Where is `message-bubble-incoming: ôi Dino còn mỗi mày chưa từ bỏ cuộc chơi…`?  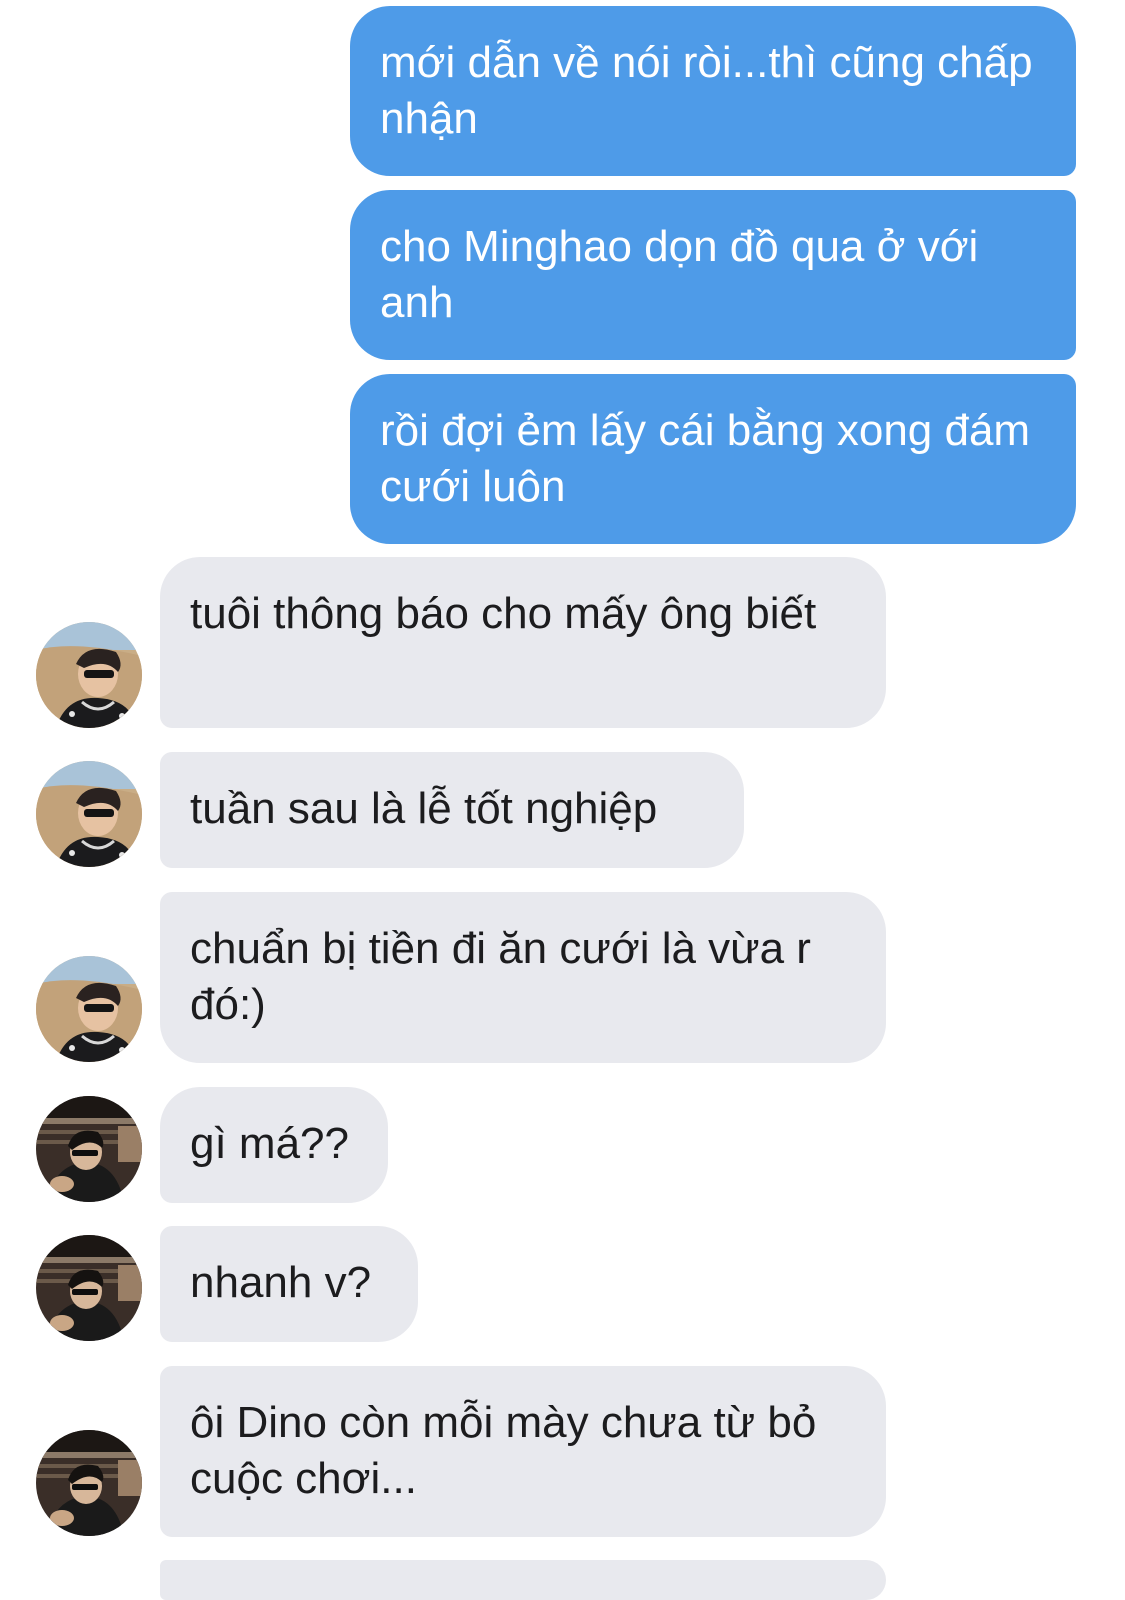
message-bubble-incoming: ôi Dino còn mỗi mày chưa từ bỏ cuộc chơi… is located at coordinates (523, 1451).